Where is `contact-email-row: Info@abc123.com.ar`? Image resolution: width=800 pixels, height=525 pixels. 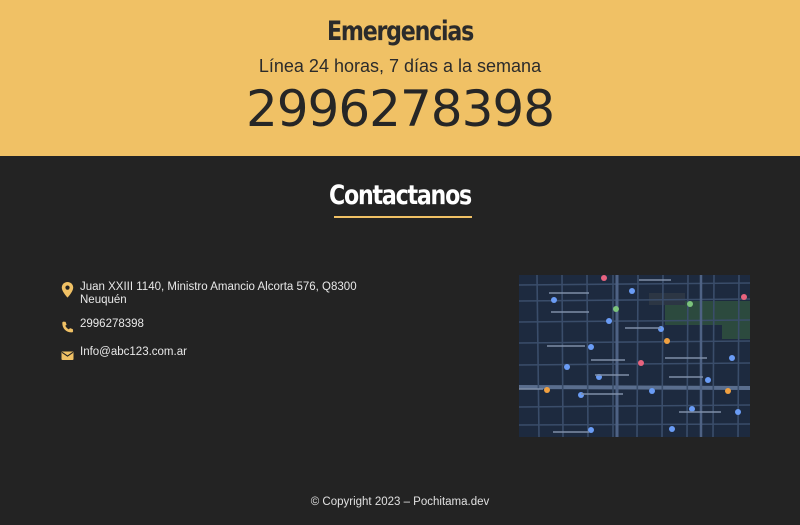 contact-email-row: Info@abc123.com.ar is located at coordinates (124, 354).